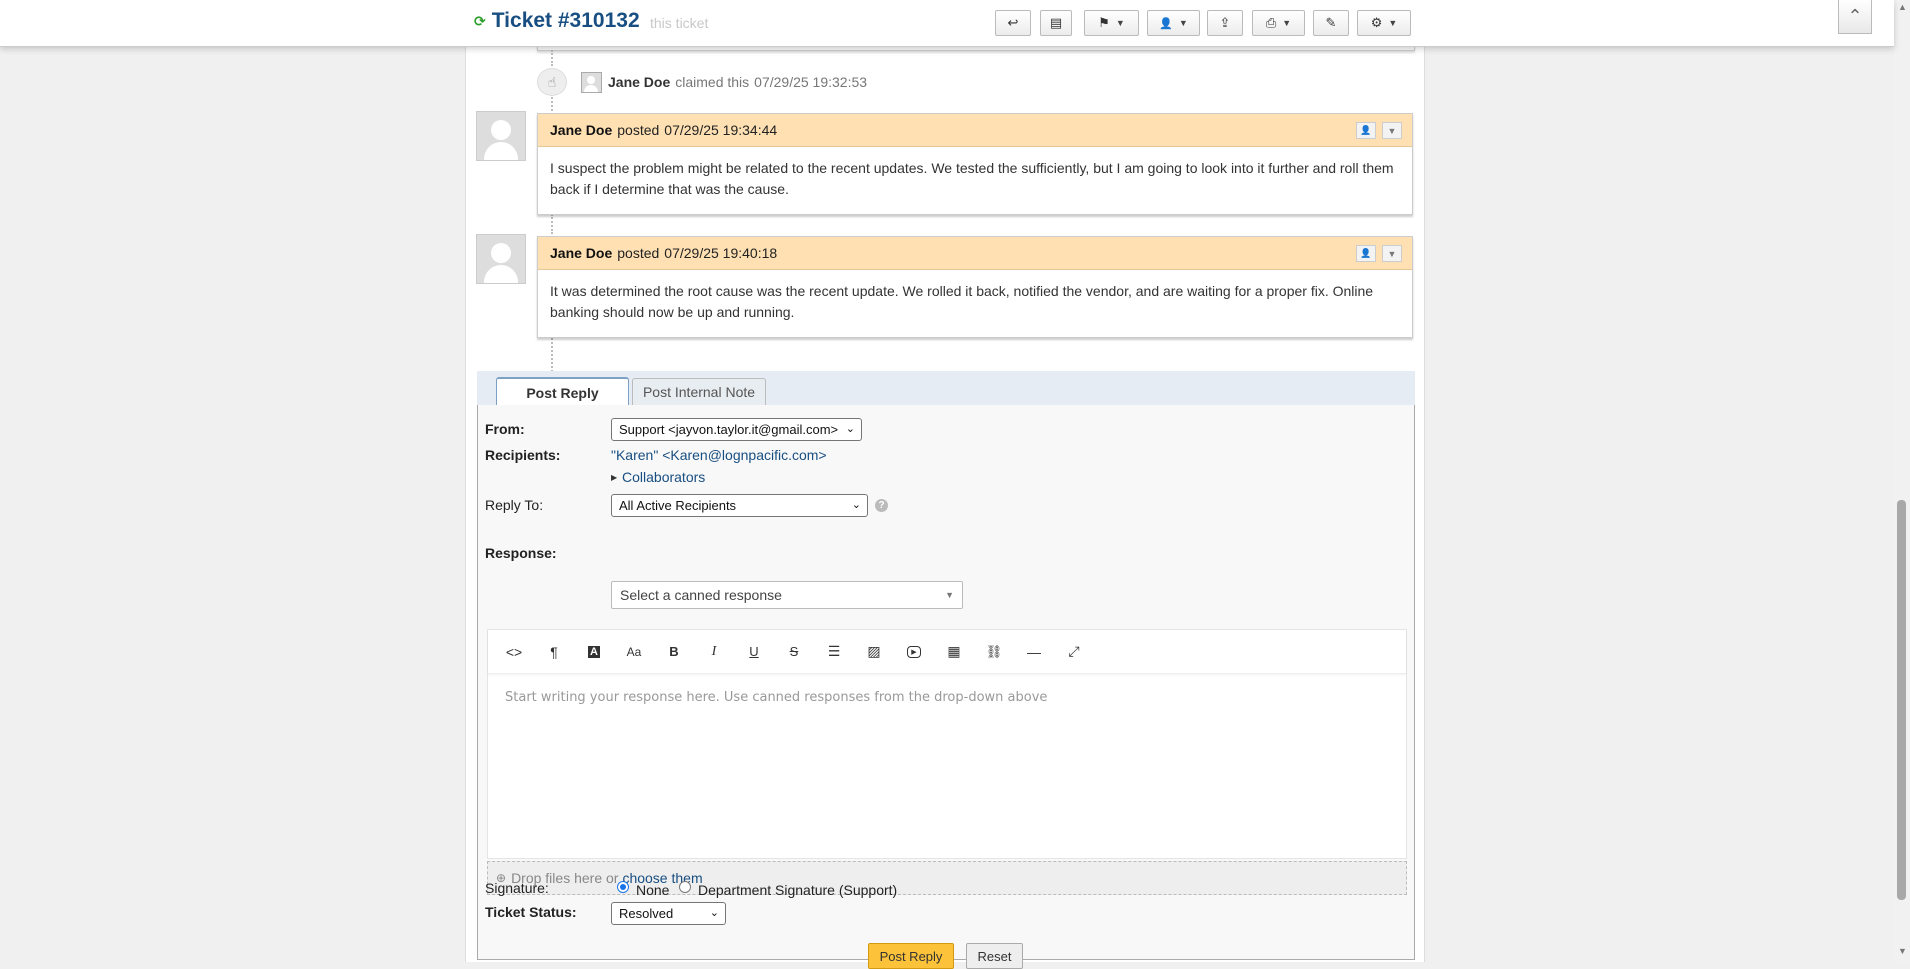  What do you see at coordinates (1902, 7) in the screenshot?
I see `scroll-up-arrow: ▲` at bounding box center [1902, 7].